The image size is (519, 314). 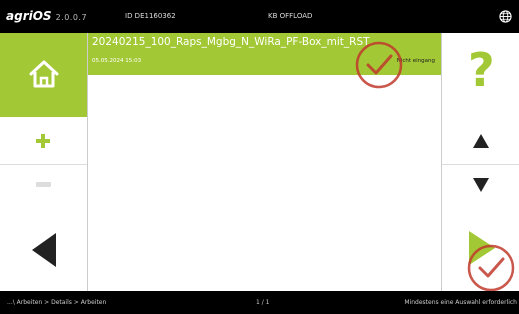 What do you see at coordinates (57, 302) in the screenshot?
I see `breadcrumb: ...\ Arbeiten > Details > Arbeiten` at bounding box center [57, 302].